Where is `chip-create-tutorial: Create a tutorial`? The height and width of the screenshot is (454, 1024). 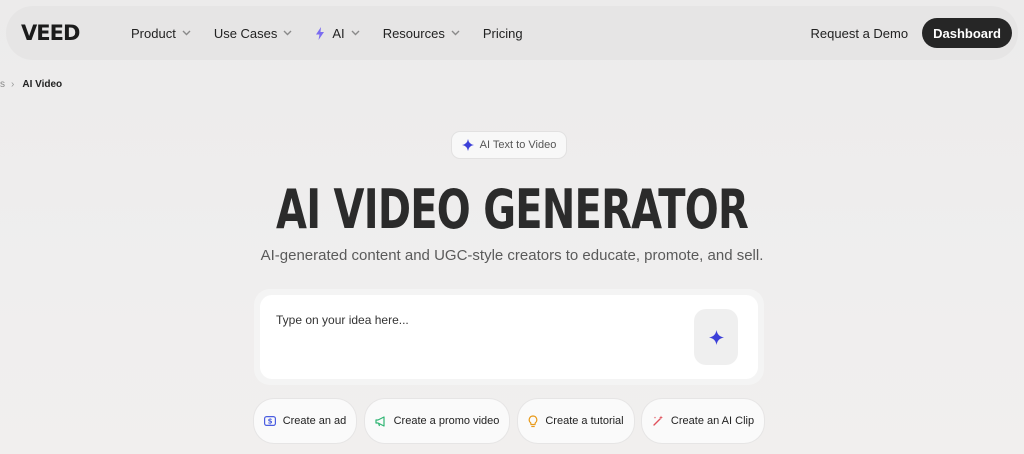 chip-create-tutorial: Create a tutorial is located at coordinates (576, 421).